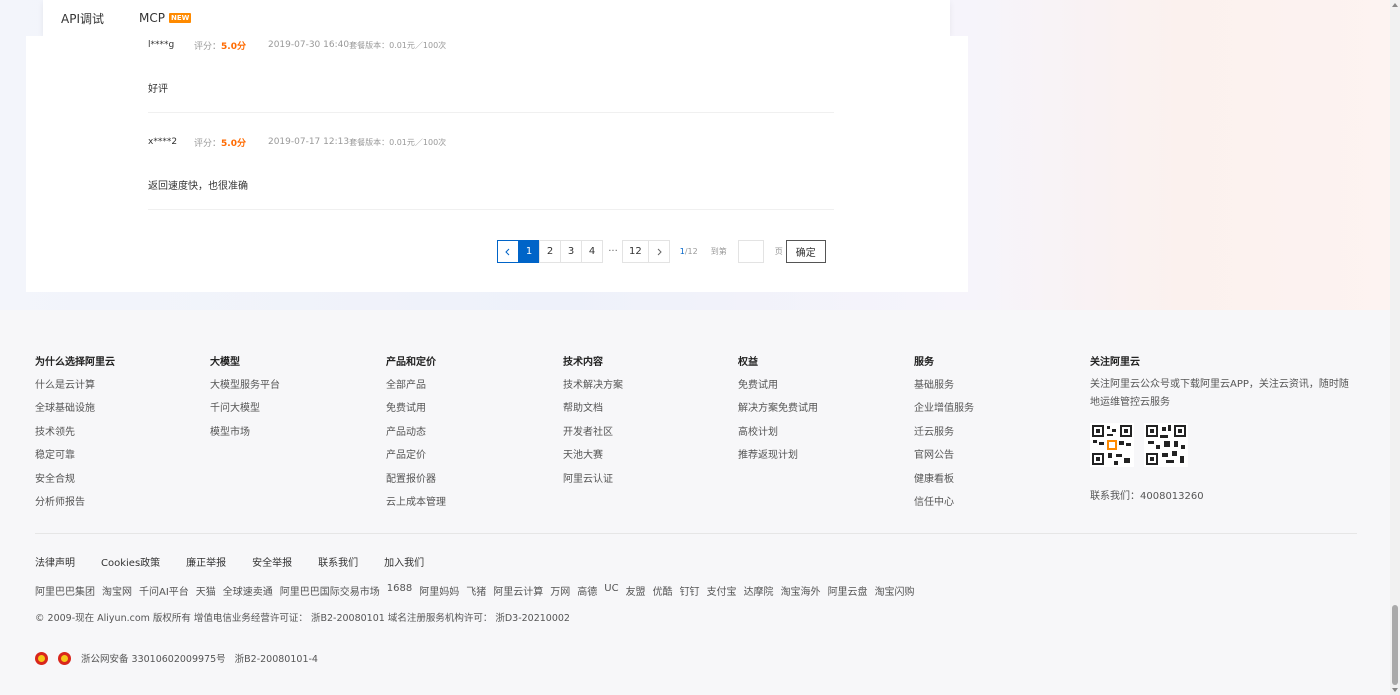  Describe the element at coordinates (75, 430) in the screenshot. I see `footer-link: 技术领先` at that location.